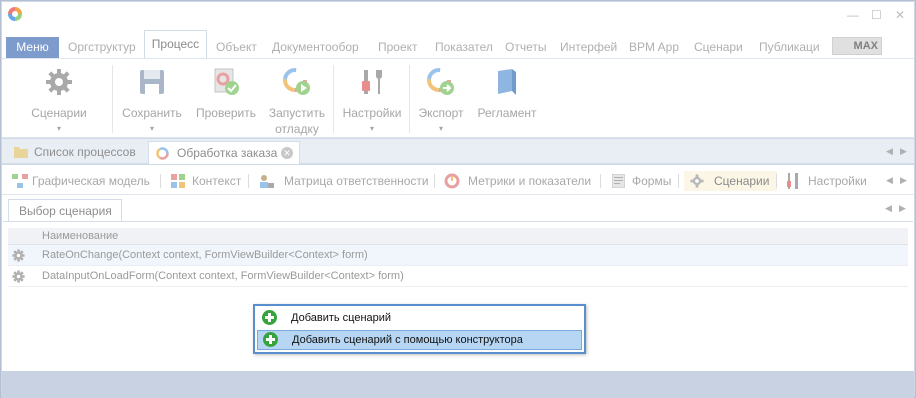 The image size is (916, 398). Describe the element at coordinates (59, 98) in the screenshot. I see `scenarios-button: Сценарии ▾` at that location.